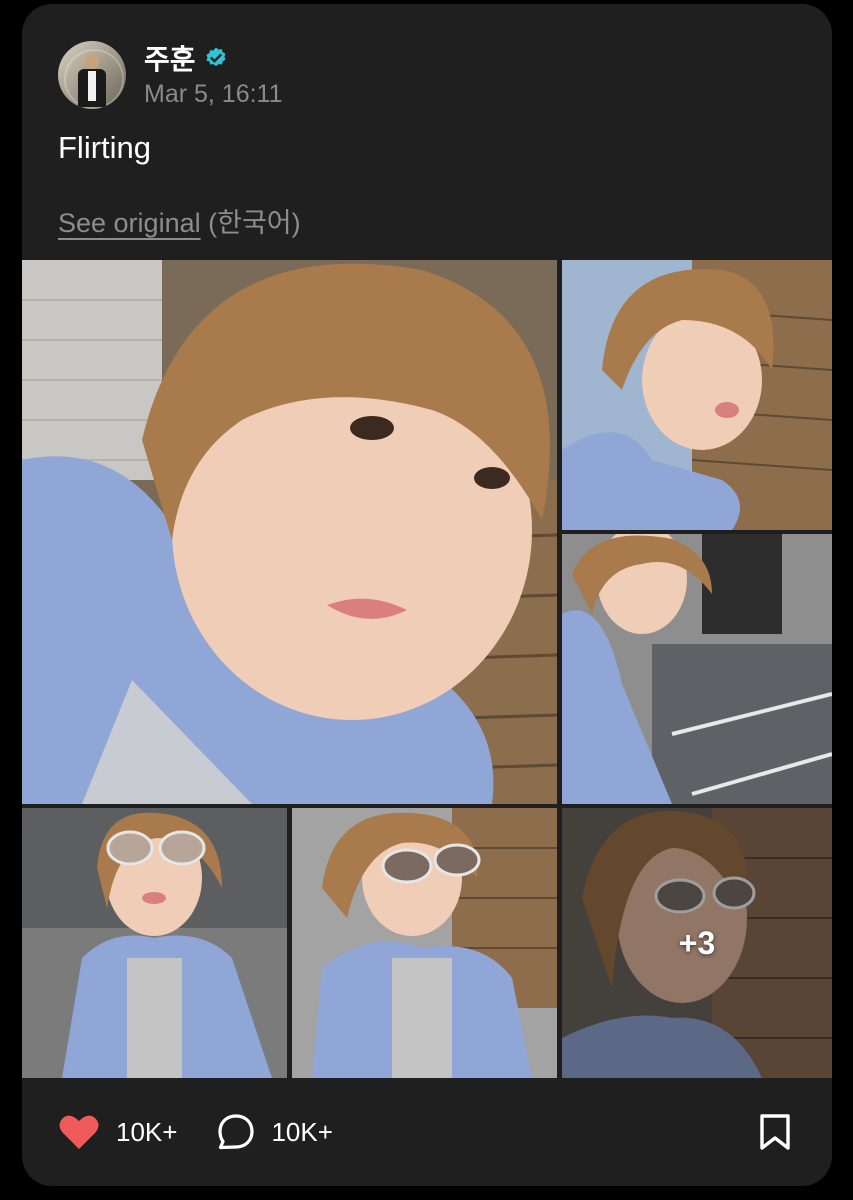 This screenshot has width=853, height=1200. What do you see at coordinates (213, 74) in the screenshot?
I see `author-meta: 주훈 Mar 5, 16:11` at bounding box center [213, 74].